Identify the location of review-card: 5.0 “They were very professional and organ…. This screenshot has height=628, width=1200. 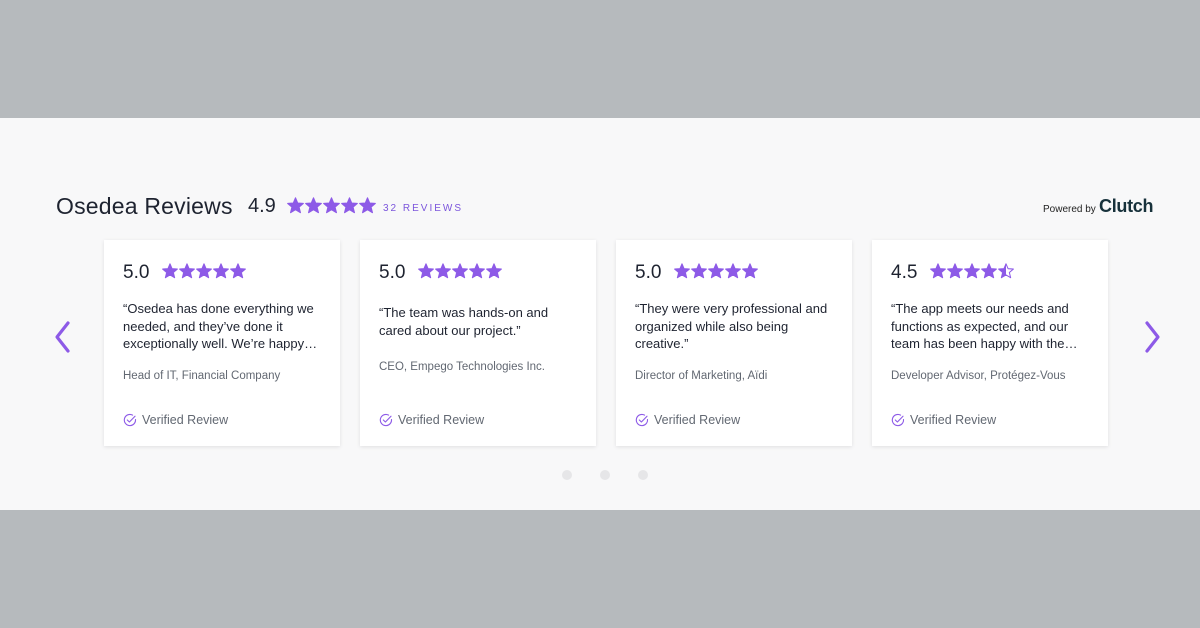
(734, 343).